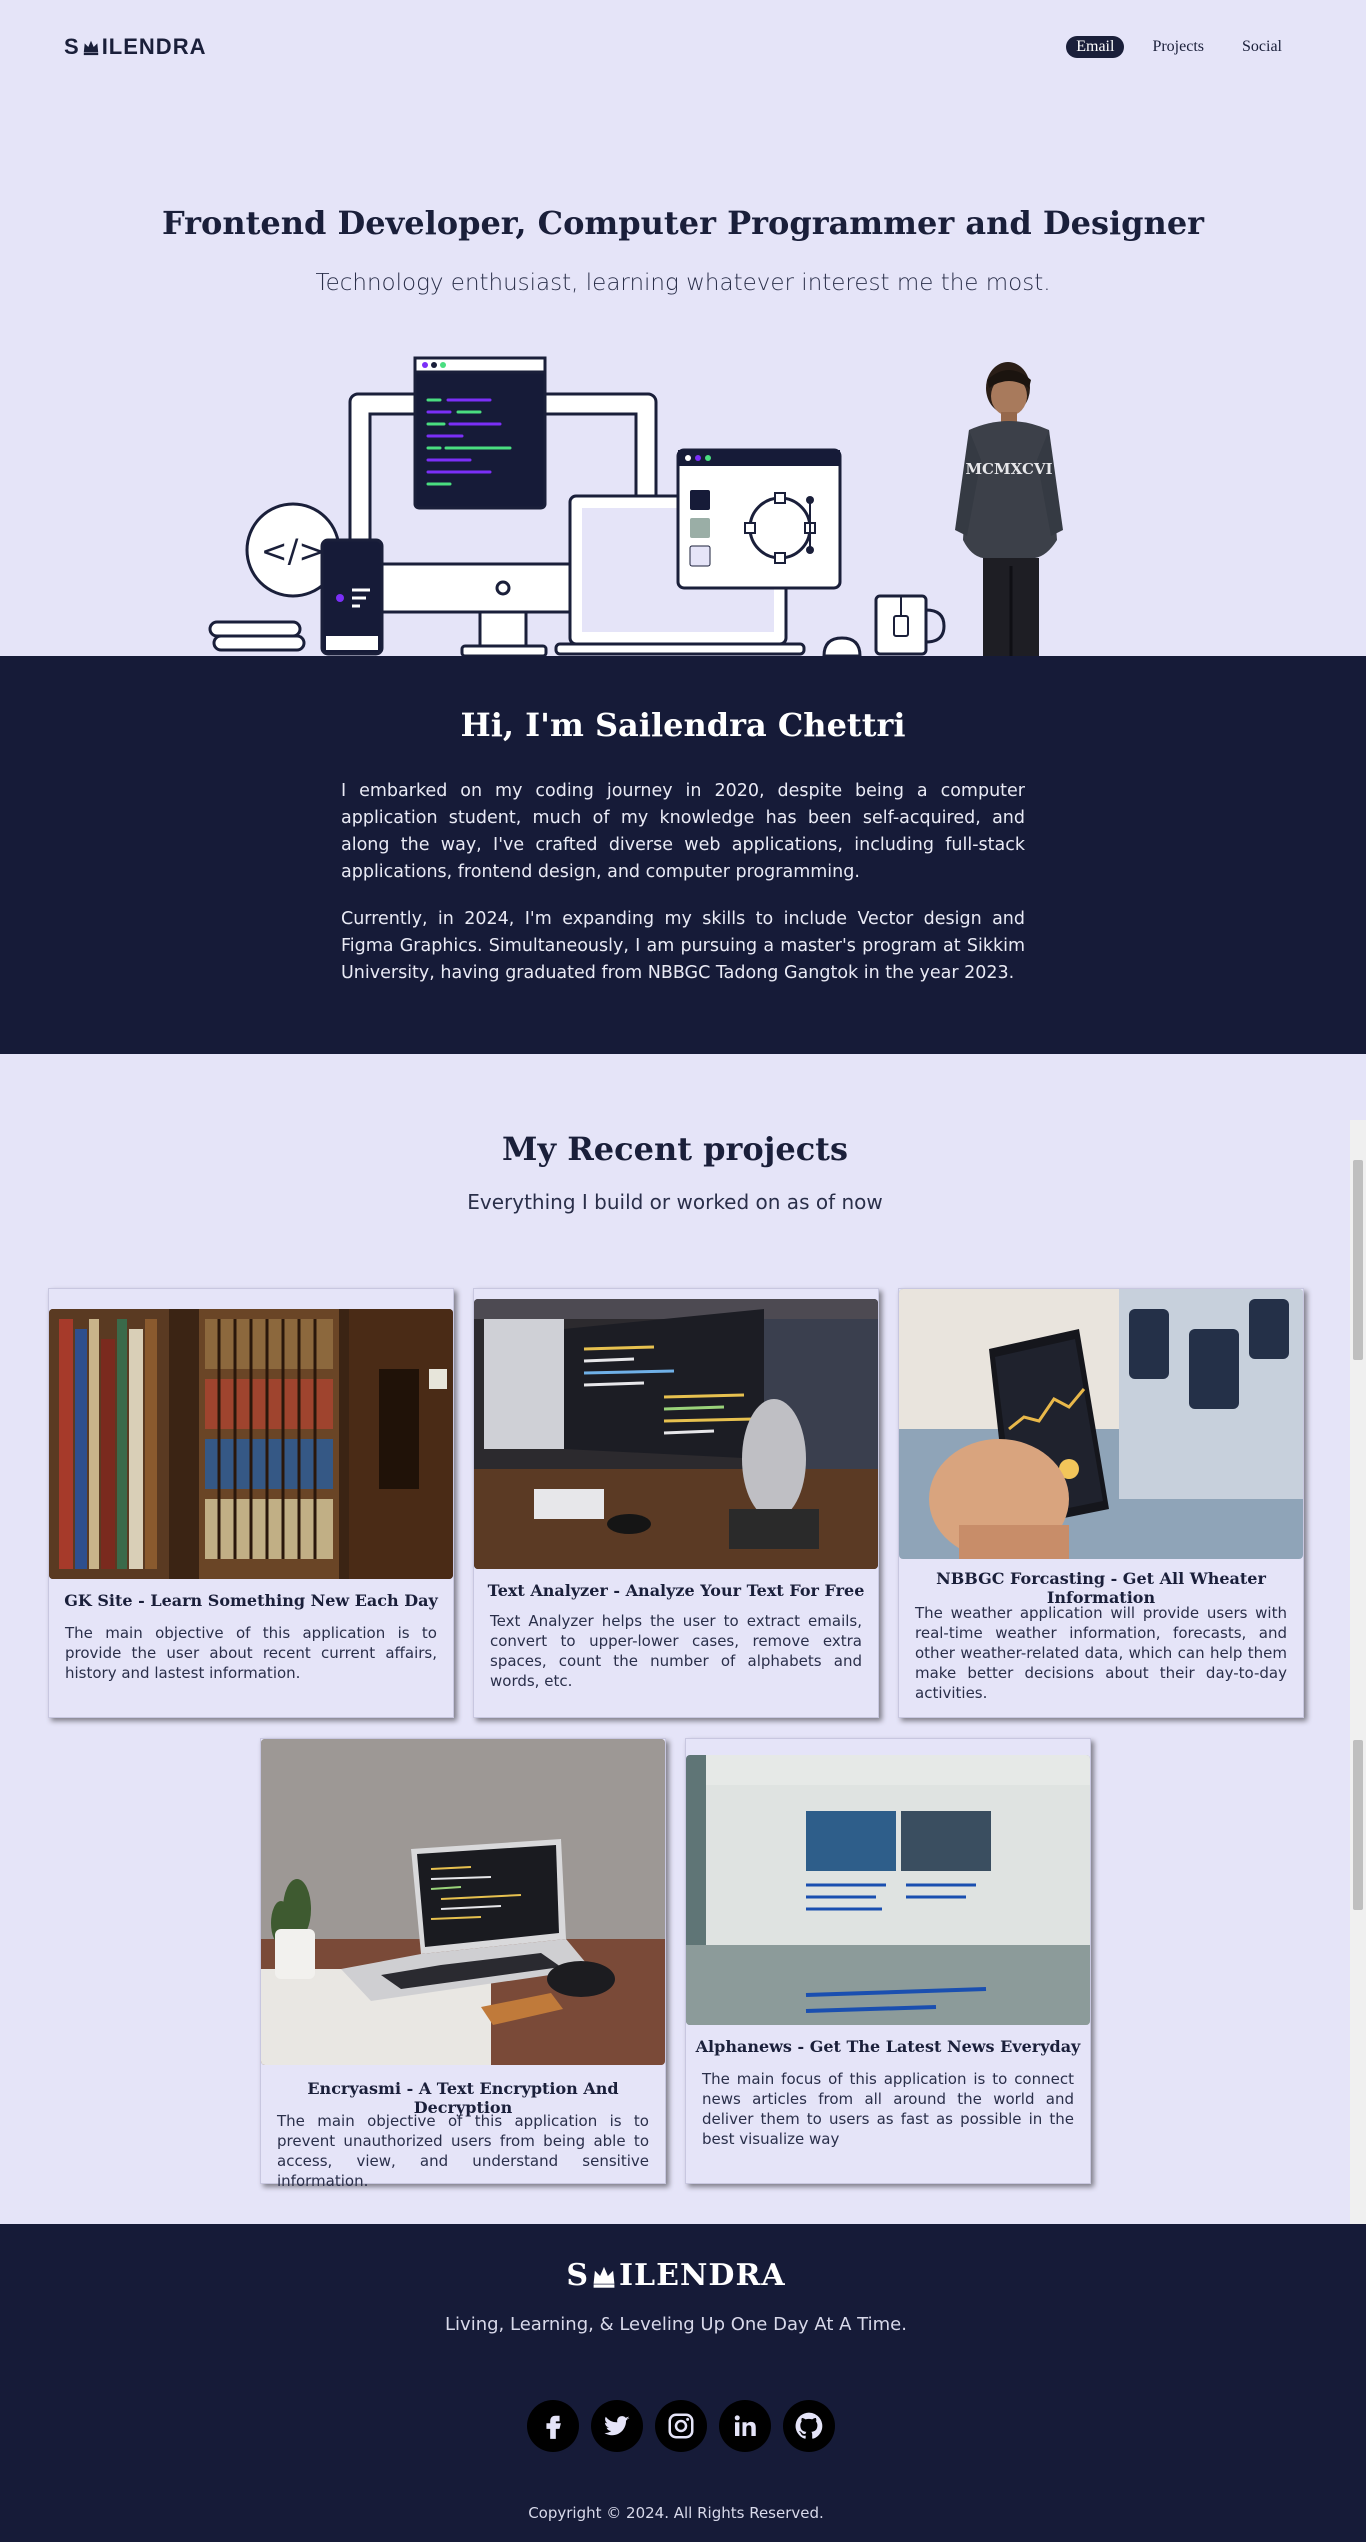 This screenshot has width=1366, height=2542. What do you see at coordinates (257, 636) in the screenshot?
I see `books-icon` at bounding box center [257, 636].